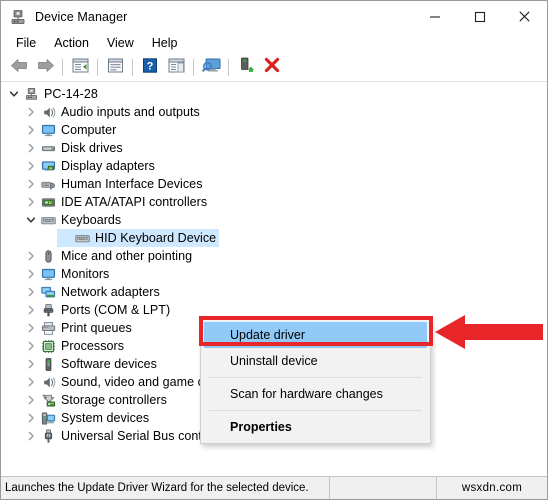 This screenshot has width=548, height=500. Describe the element at coordinates (134, 202) in the screenshot. I see `tree-item-label: IDE ATA/ATAPI controllers` at that location.